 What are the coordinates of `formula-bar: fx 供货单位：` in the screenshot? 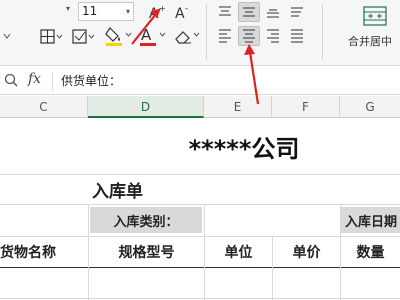 It's located at (200, 81).